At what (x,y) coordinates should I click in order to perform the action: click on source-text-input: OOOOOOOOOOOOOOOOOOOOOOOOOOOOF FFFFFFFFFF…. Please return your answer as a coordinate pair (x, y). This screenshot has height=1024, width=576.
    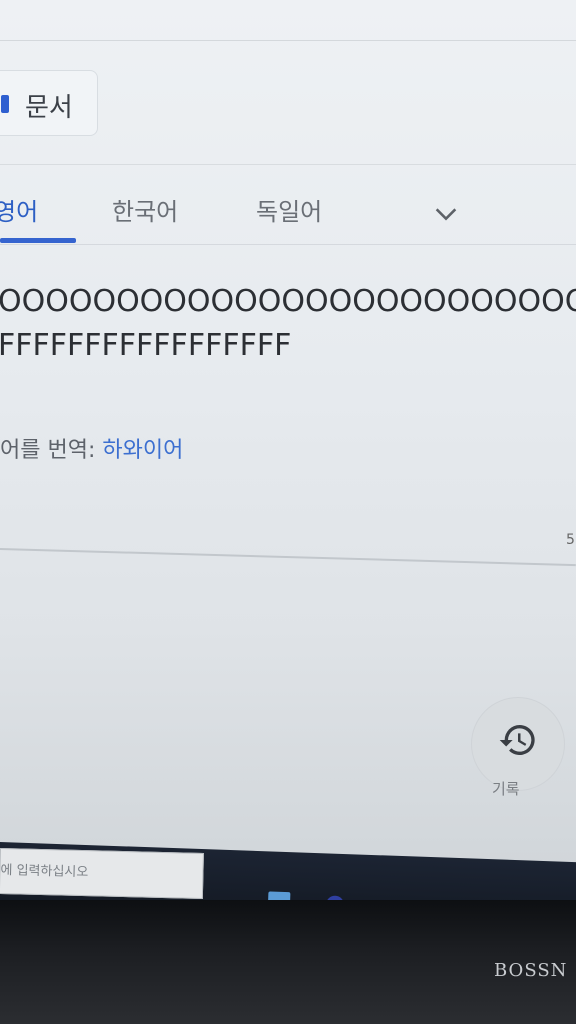
    Looking at the image, I should click on (288, 324).